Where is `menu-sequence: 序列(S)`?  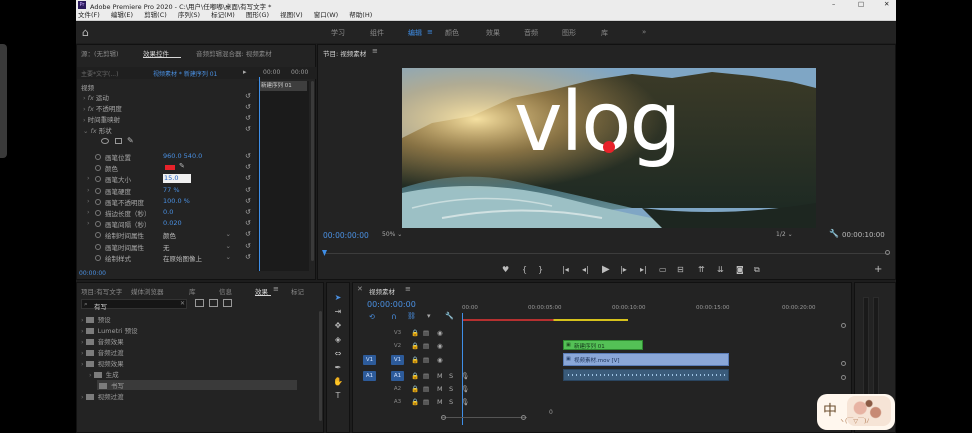 menu-sequence: 序列(S) is located at coordinates (189, 15).